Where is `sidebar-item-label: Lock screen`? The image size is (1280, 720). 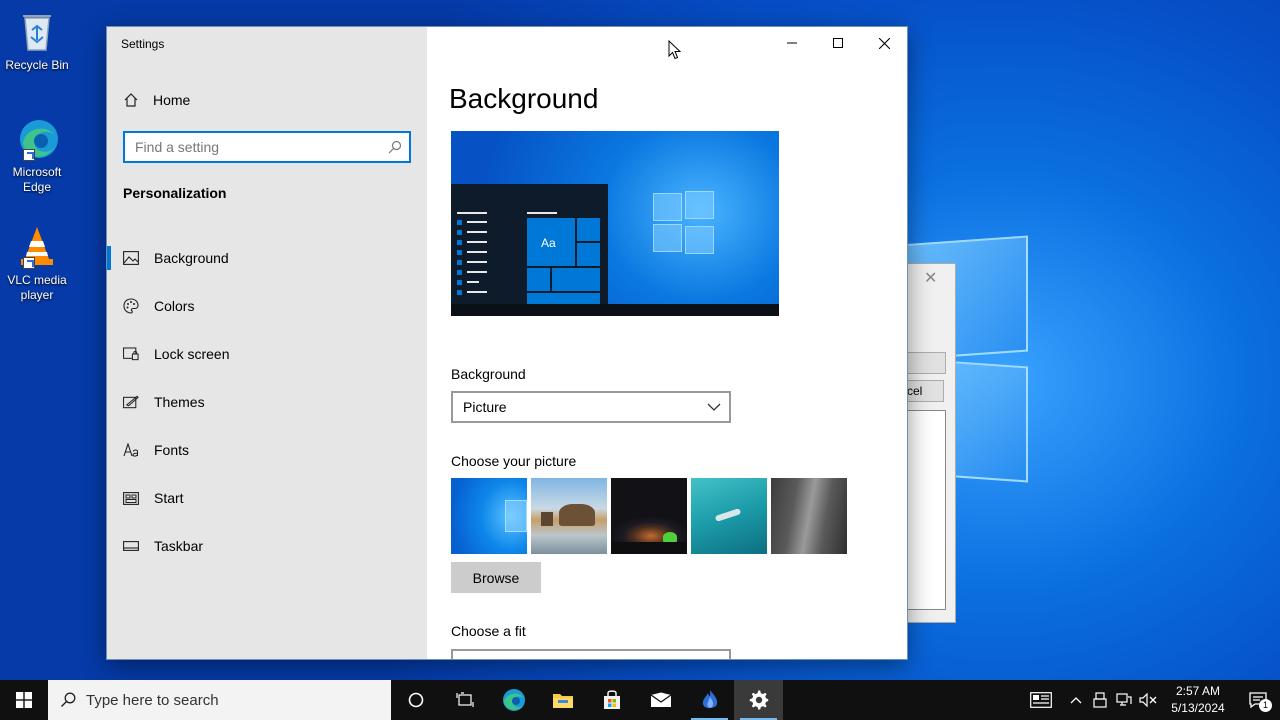 sidebar-item-label: Lock screen is located at coordinates (192, 354).